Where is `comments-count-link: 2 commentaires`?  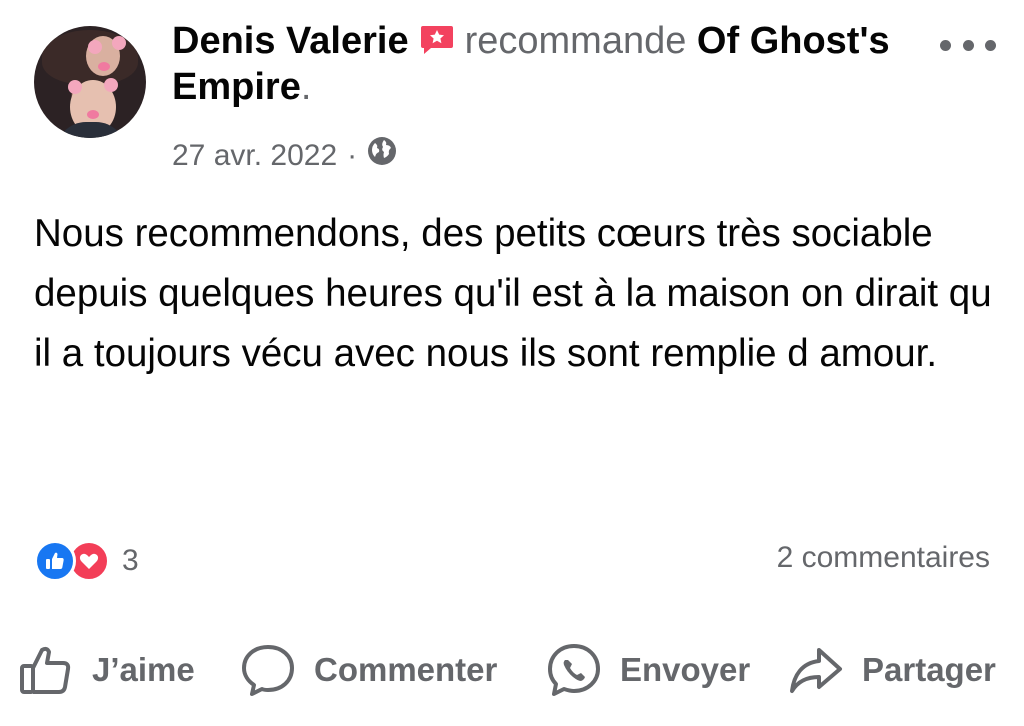 comments-count-link: 2 commentaires is located at coordinates (883, 558).